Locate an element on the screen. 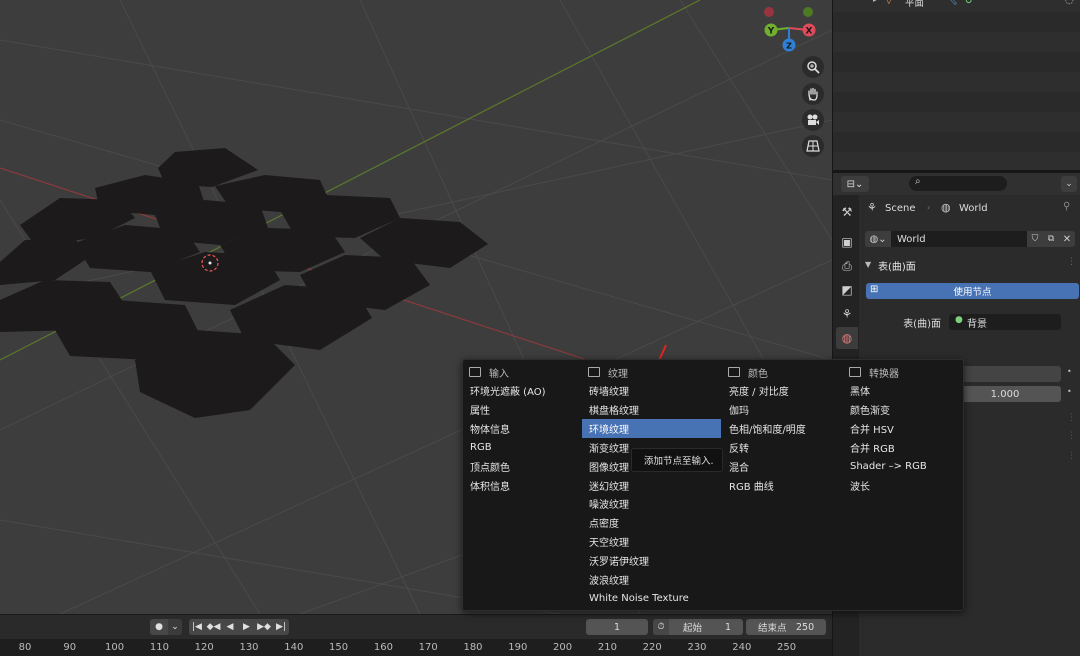 This screenshot has height=656, width=1080. search-input: ⌕ is located at coordinates (958, 183).